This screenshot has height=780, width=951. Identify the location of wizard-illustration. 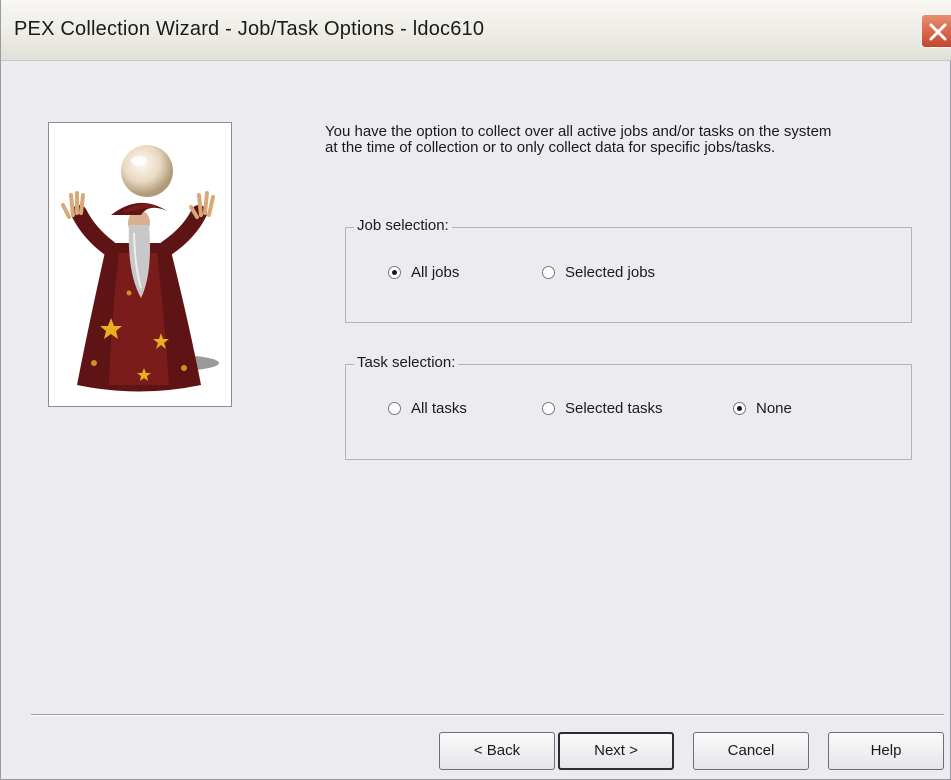
(140, 264).